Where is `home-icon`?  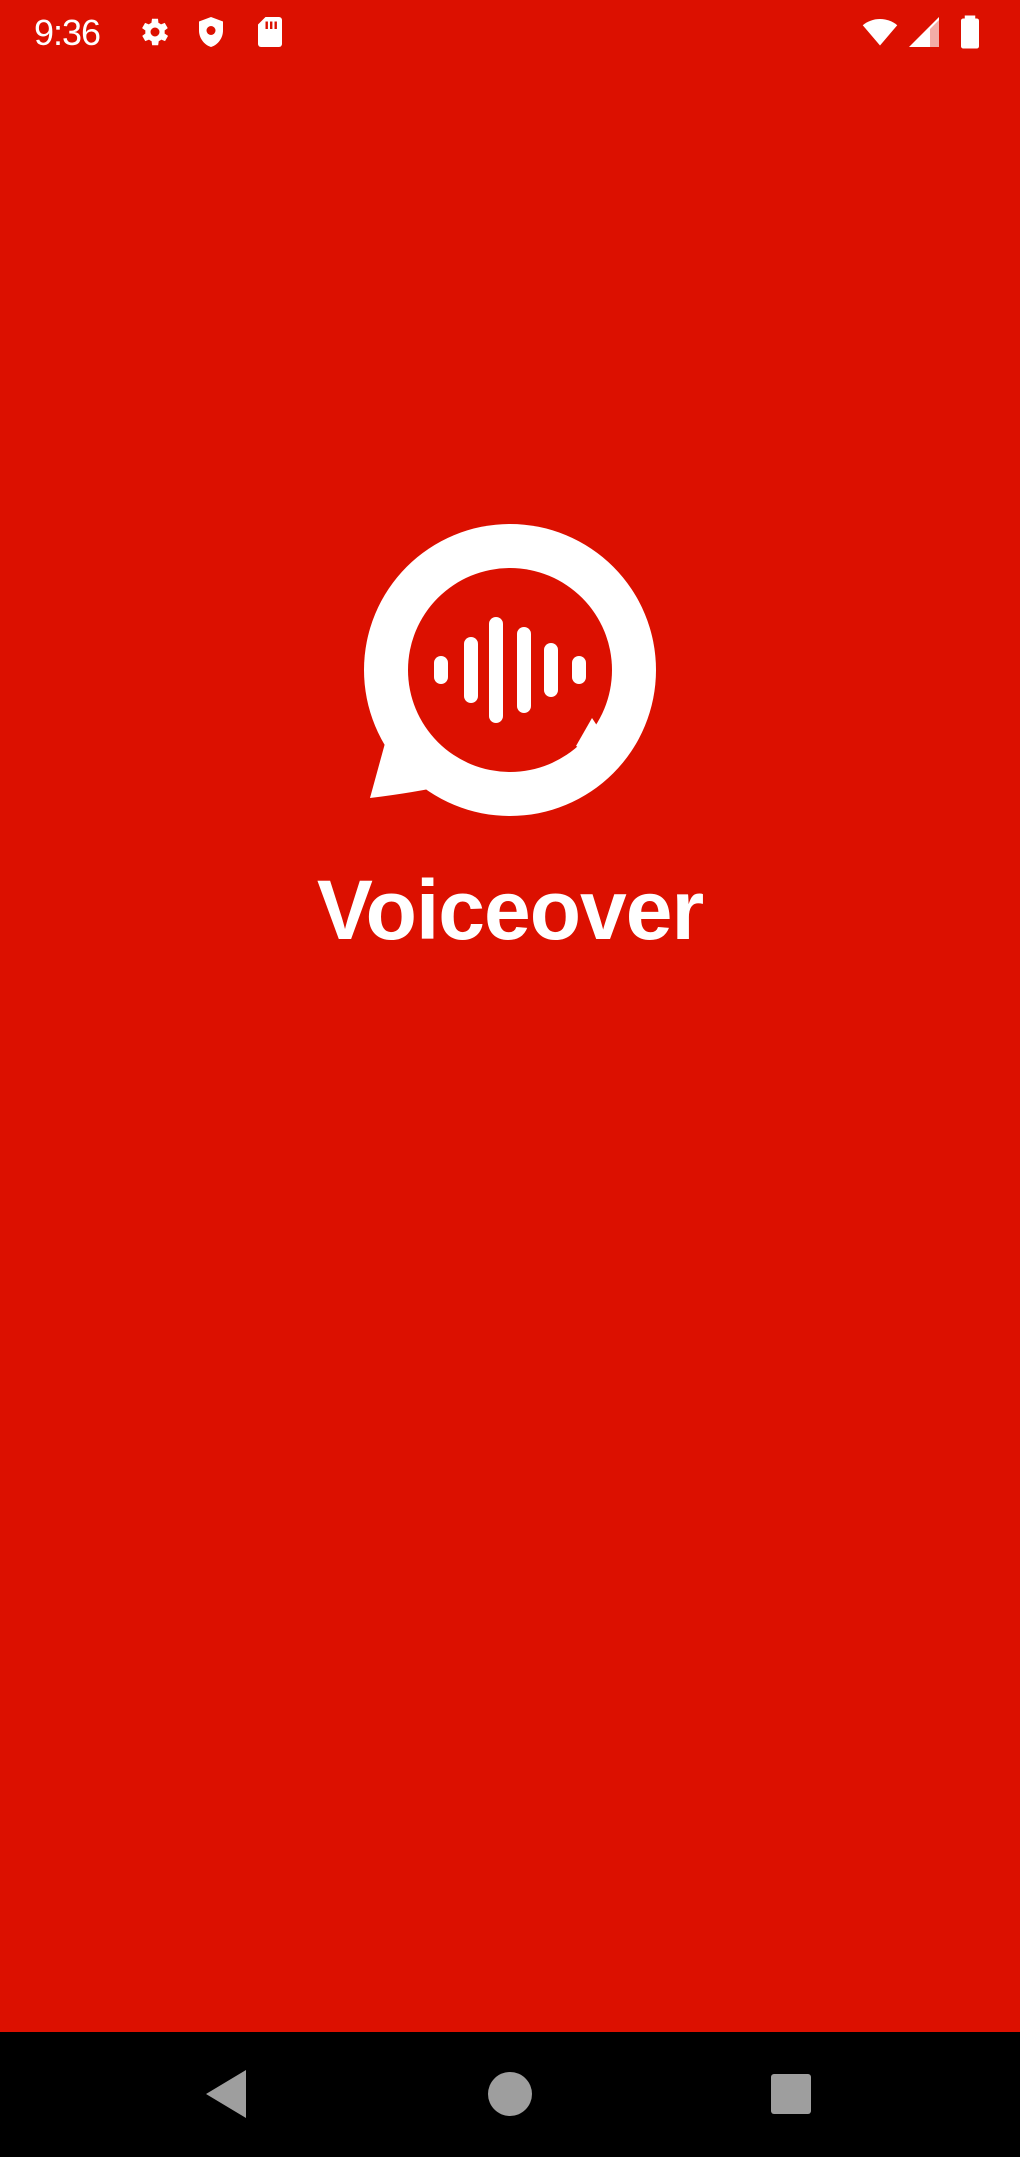
home-icon is located at coordinates (510, 2094).